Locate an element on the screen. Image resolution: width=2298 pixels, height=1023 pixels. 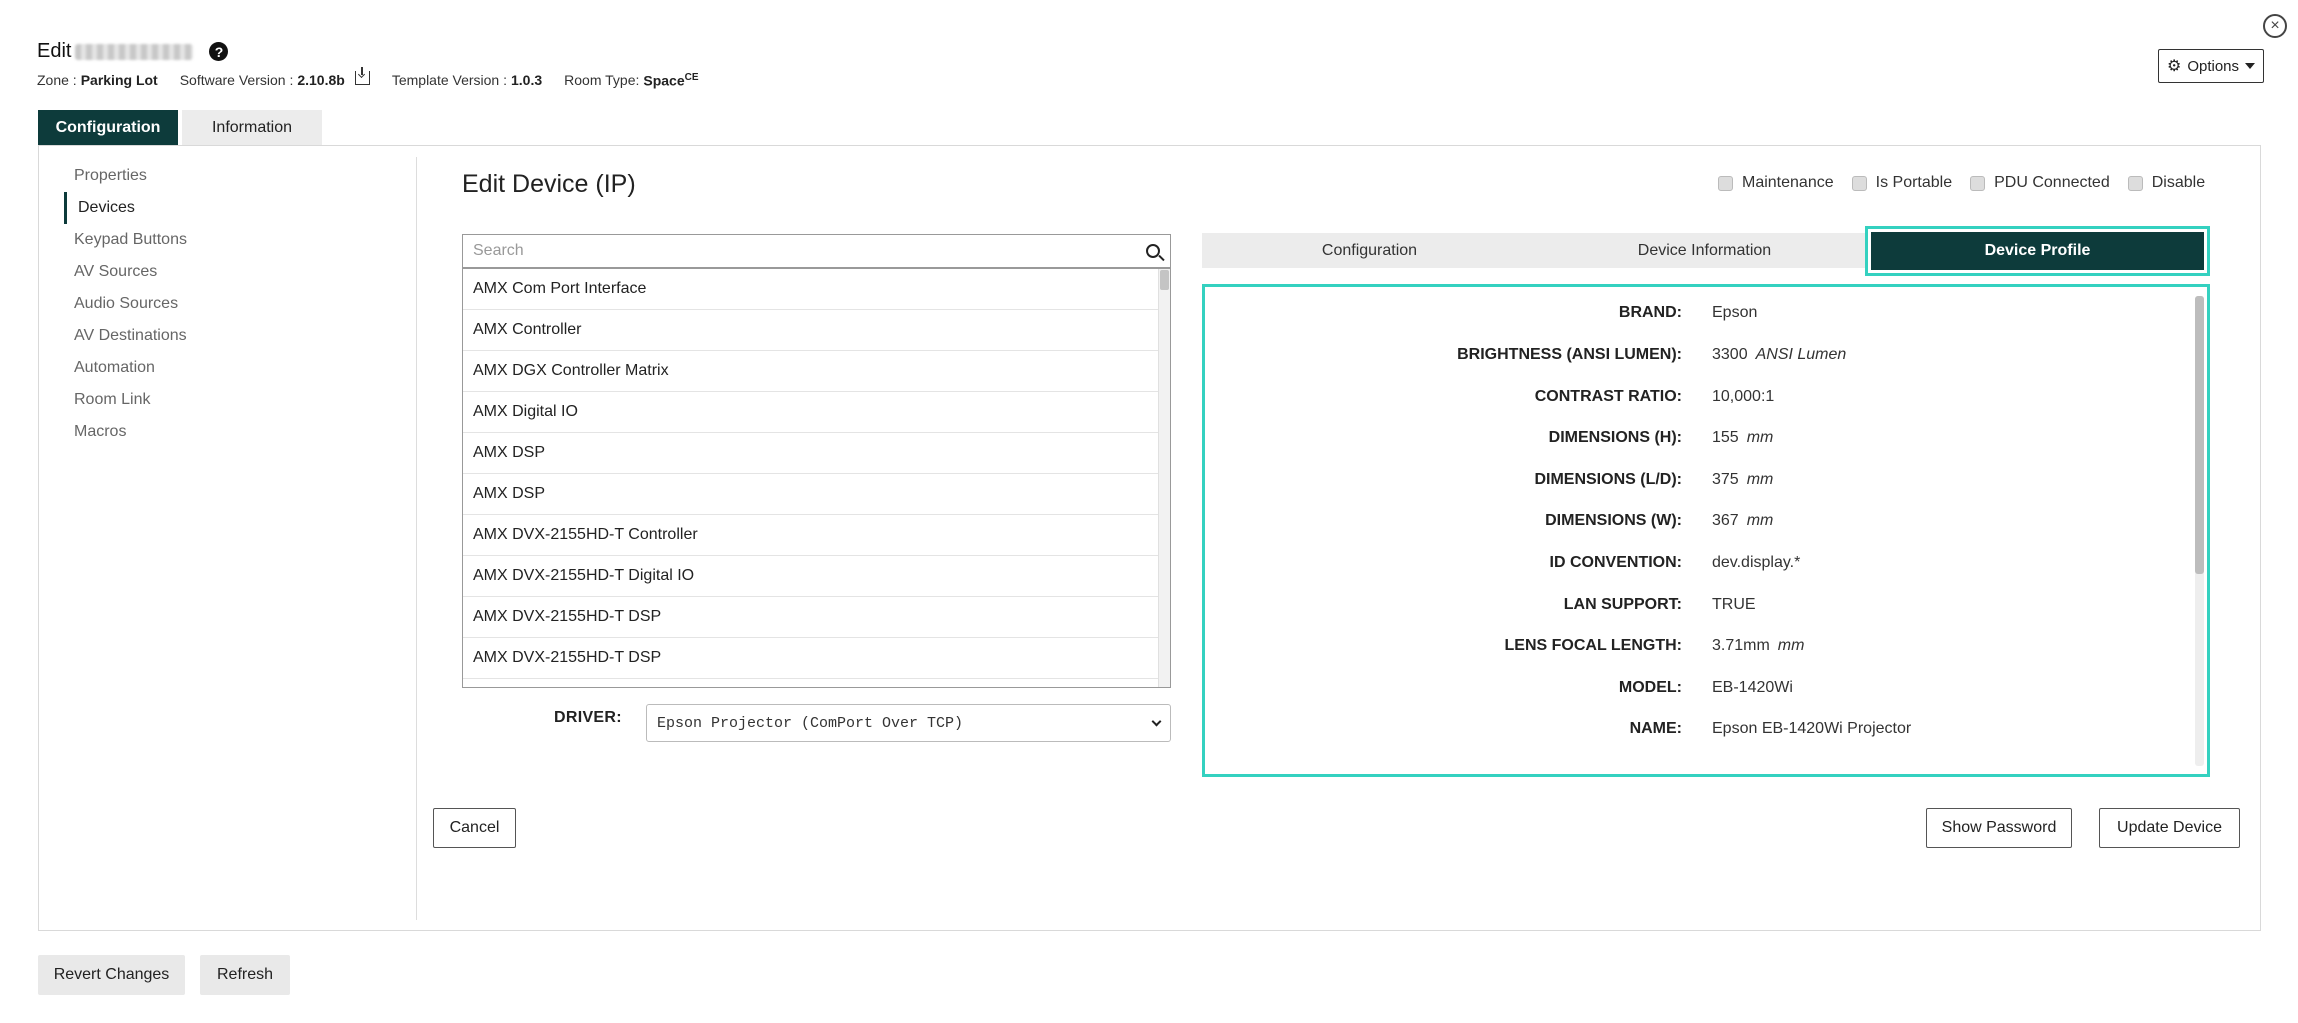
sidebar-divider is located at coordinates (416, 538).